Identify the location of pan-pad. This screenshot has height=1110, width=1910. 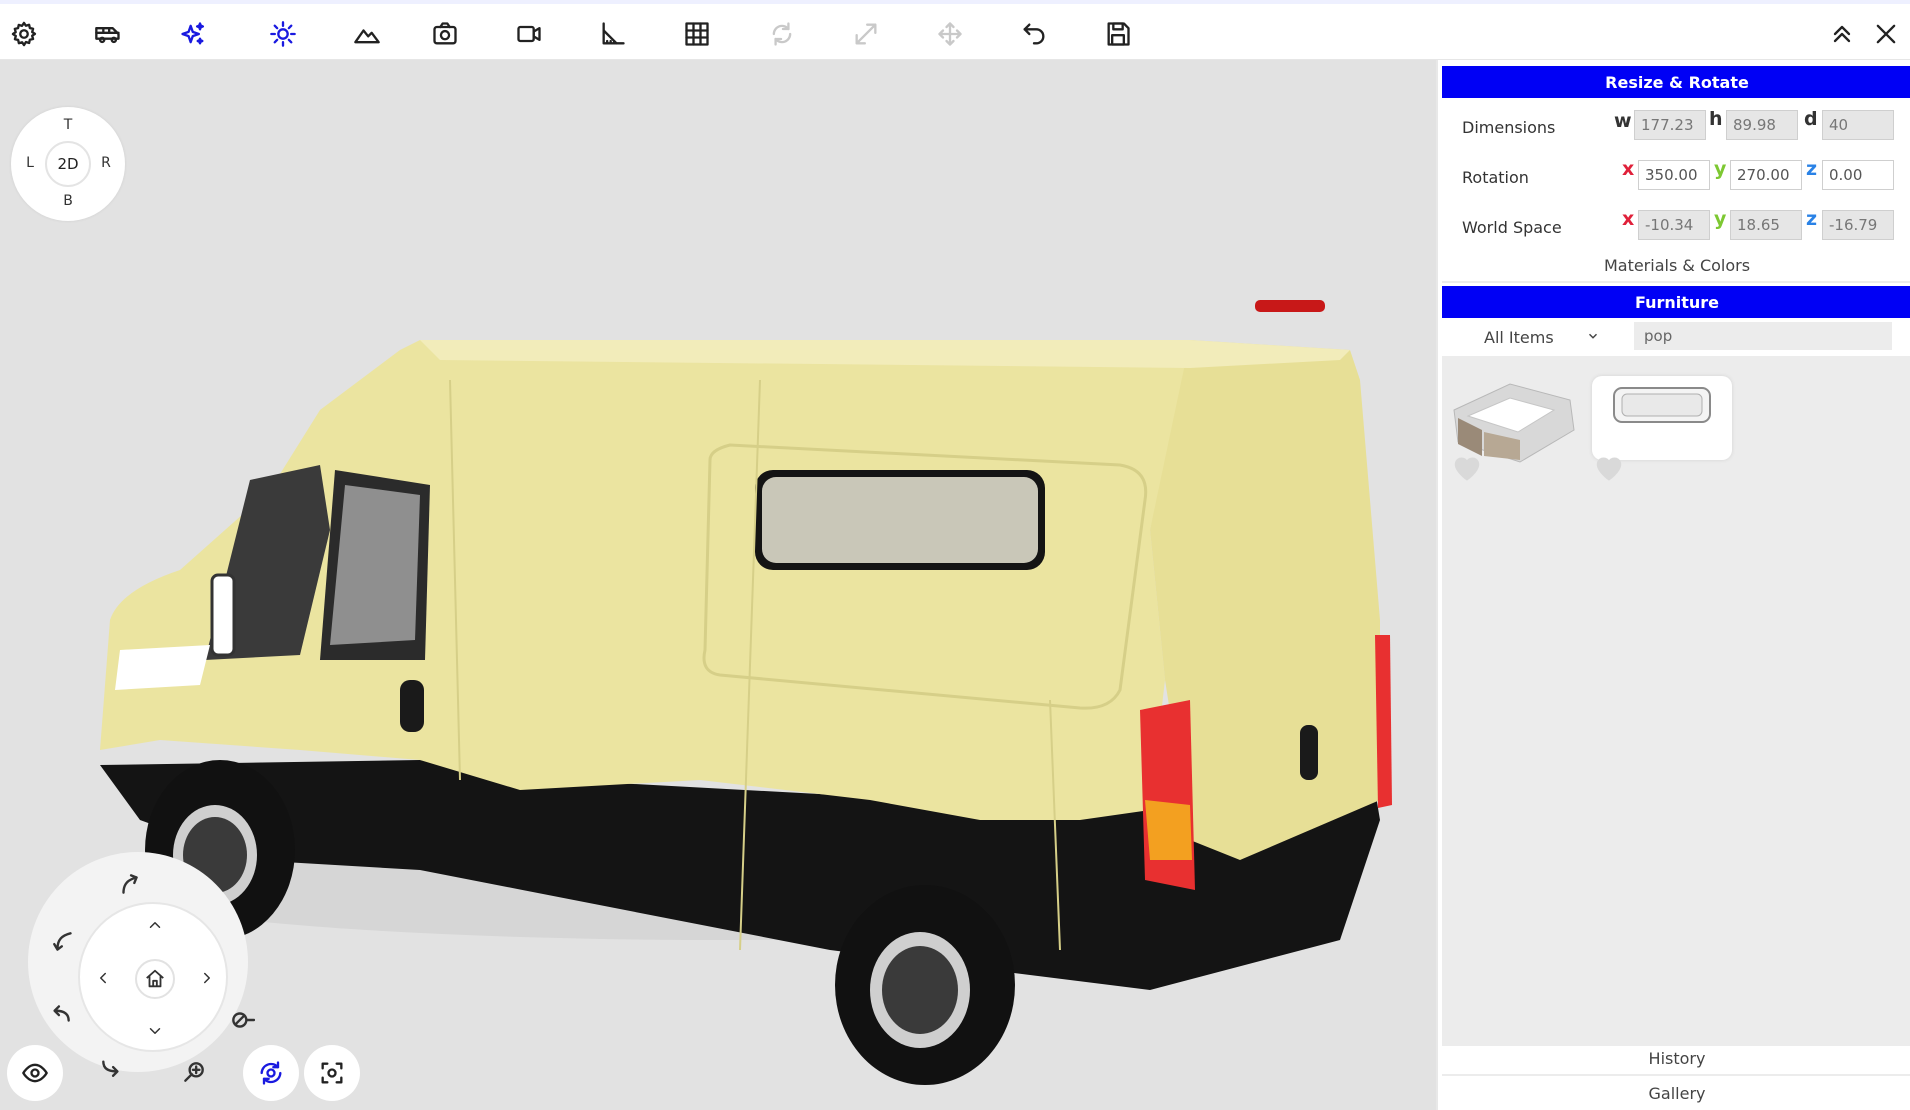
(153, 977).